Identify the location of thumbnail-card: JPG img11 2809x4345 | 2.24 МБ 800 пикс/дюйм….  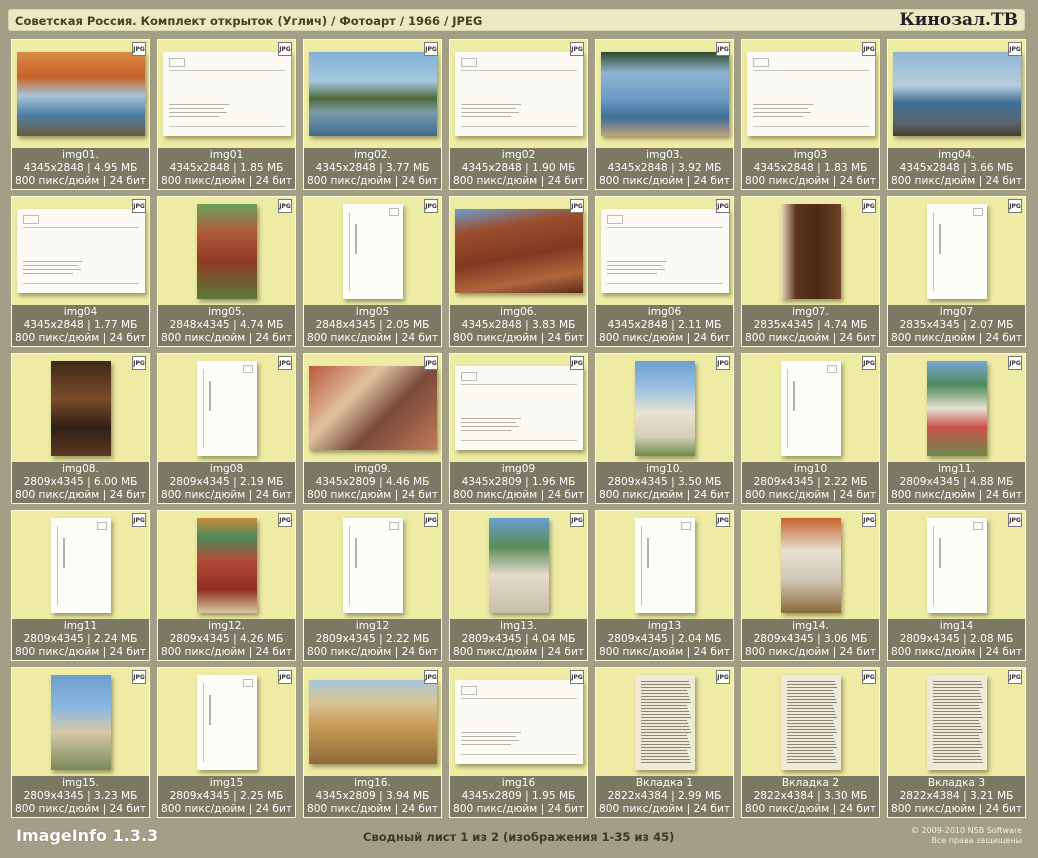
(80, 585).